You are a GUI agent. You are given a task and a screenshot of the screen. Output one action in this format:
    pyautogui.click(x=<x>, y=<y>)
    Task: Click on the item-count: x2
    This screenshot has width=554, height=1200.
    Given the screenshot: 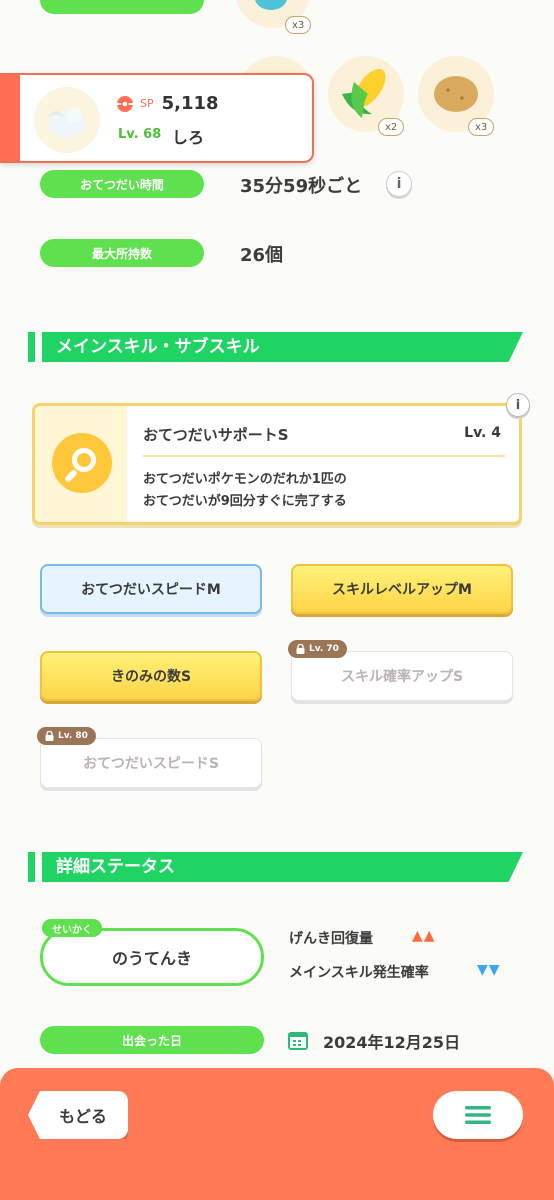 What is the action you would take?
    pyautogui.click(x=391, y=127)
    